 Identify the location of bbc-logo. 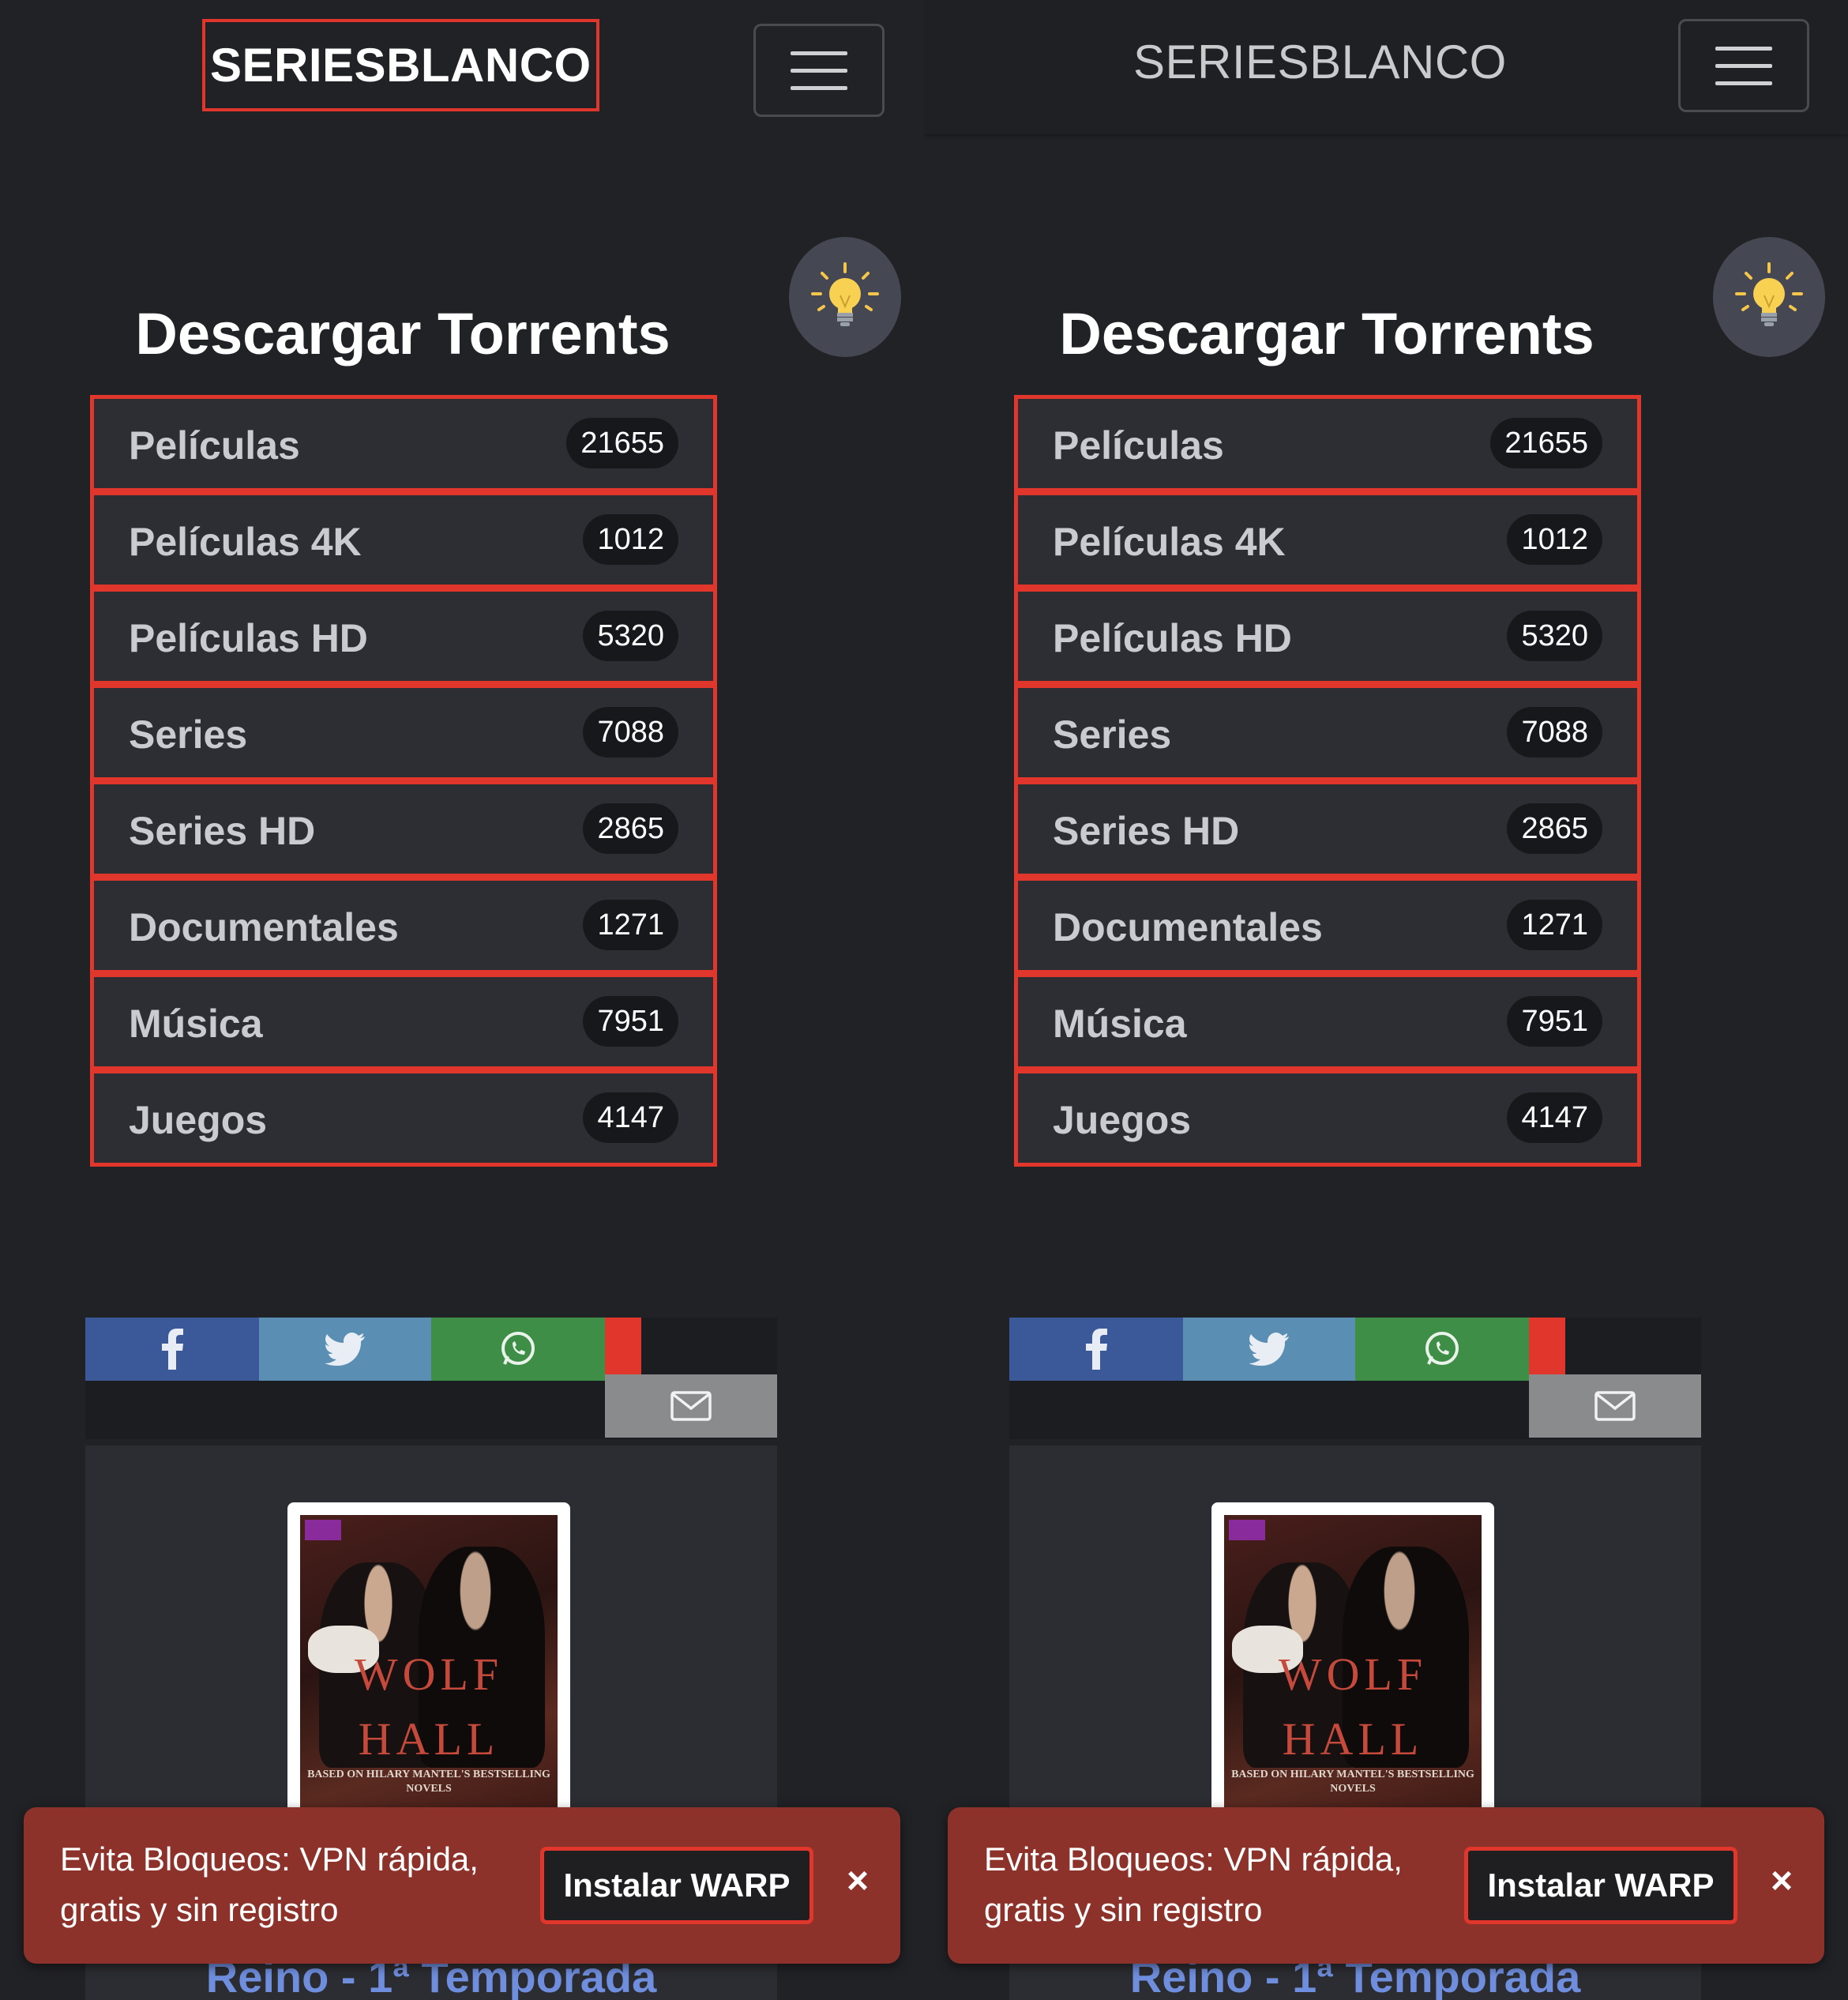
(323, 1530).